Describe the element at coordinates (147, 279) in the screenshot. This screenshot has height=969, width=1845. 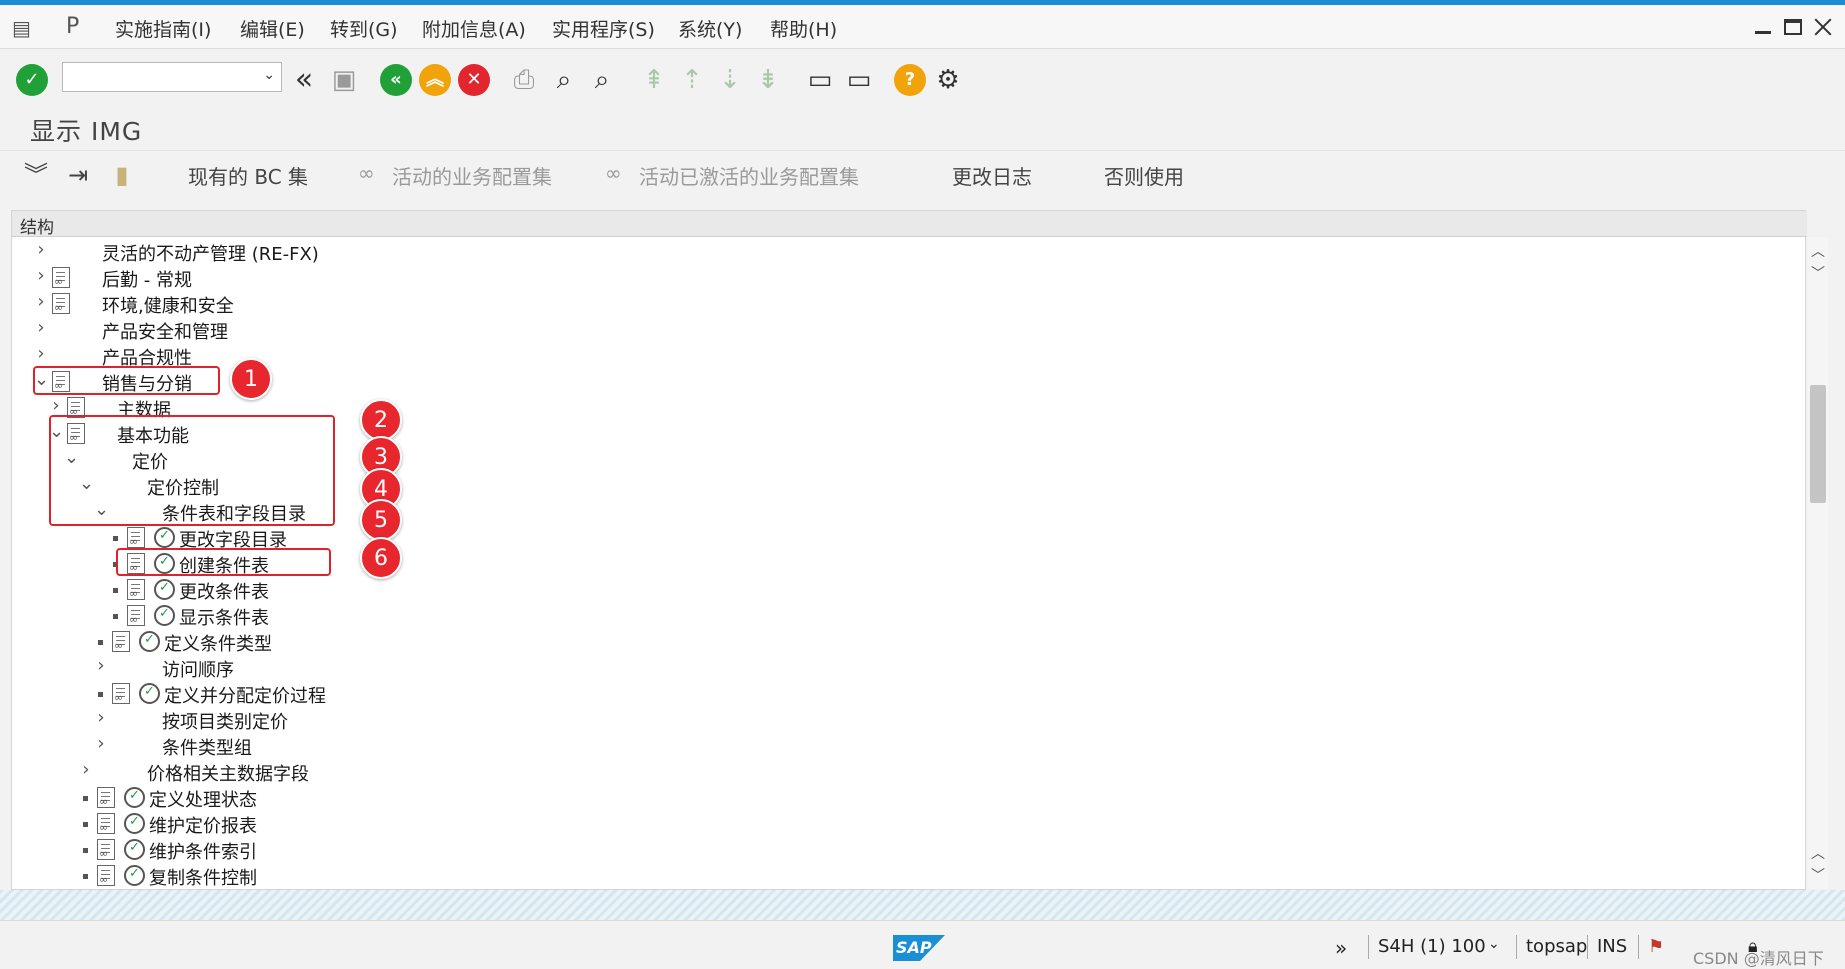
I see `tree-node-label: 后勤 - 常规` at that location.